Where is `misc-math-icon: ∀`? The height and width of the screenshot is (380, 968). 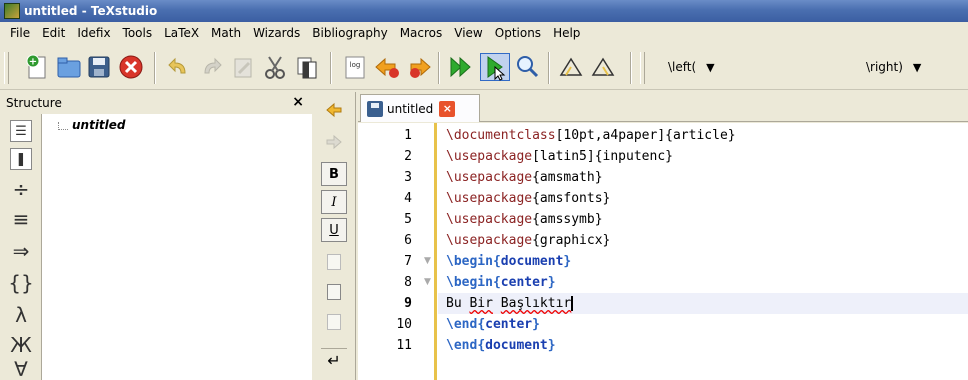
misc-math-icon: ∀ is located at coordinates (21, 368).